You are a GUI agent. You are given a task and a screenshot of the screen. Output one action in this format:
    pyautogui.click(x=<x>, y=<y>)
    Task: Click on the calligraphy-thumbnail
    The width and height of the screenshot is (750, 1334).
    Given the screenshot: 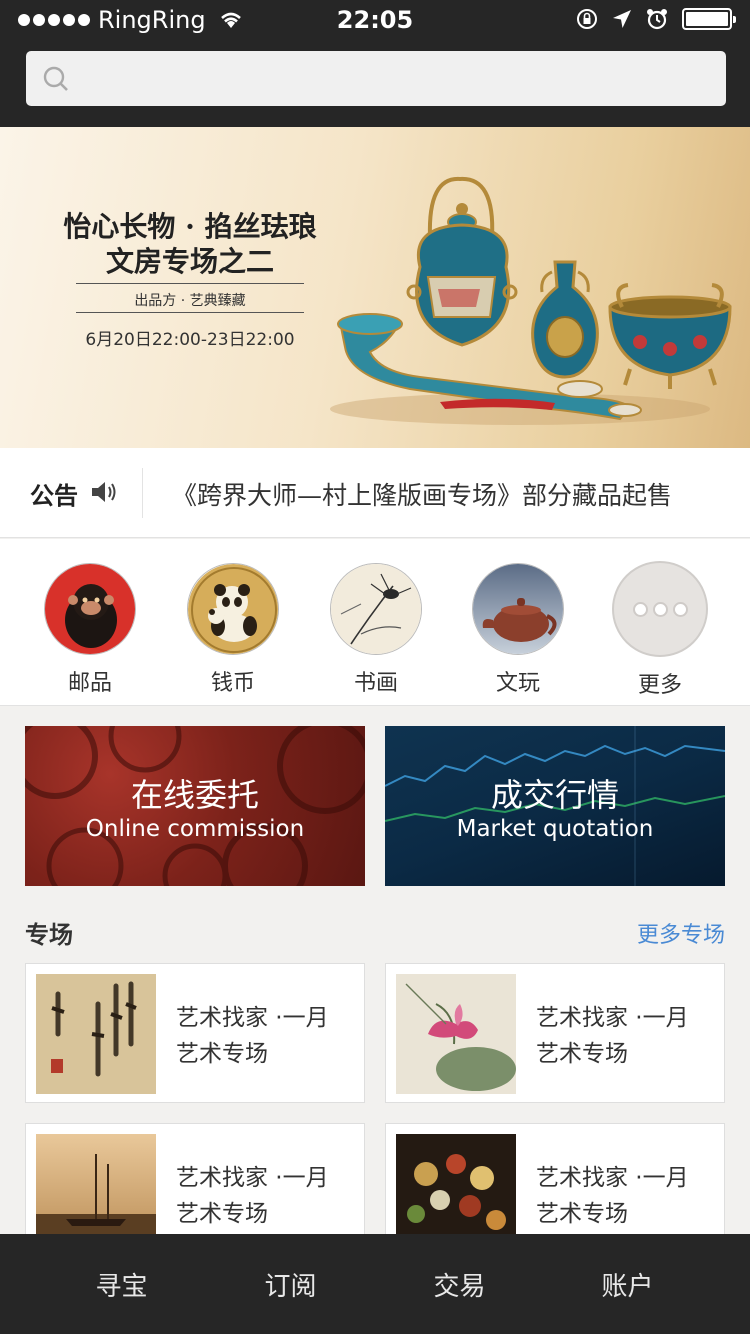 What is the action you would take?
    pyautogui.click(x=96, y=1034)
    